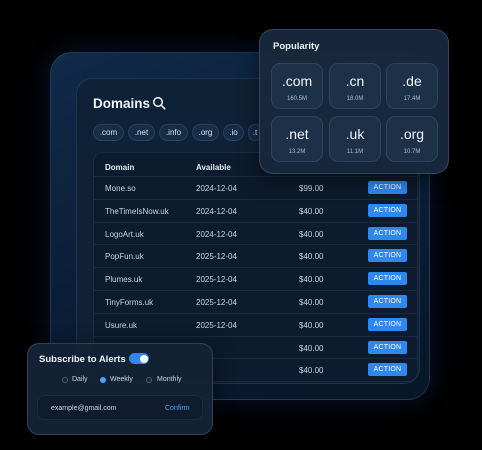 The height and width of the screenshot is (450, 482). Describe the element at coordinates (169, 379) in the screenshot. I see `radio-label-monthly: Monthly` at that location.